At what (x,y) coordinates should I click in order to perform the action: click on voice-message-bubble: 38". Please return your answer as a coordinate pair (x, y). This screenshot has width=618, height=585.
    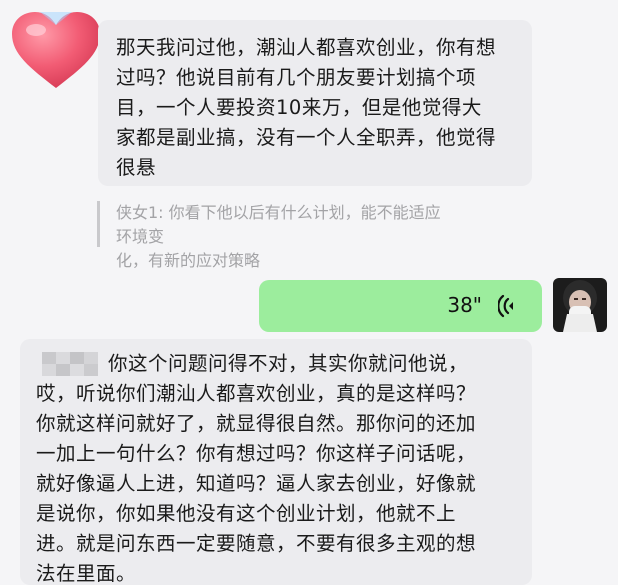
    Looking at the image, I should click on (400, 306).